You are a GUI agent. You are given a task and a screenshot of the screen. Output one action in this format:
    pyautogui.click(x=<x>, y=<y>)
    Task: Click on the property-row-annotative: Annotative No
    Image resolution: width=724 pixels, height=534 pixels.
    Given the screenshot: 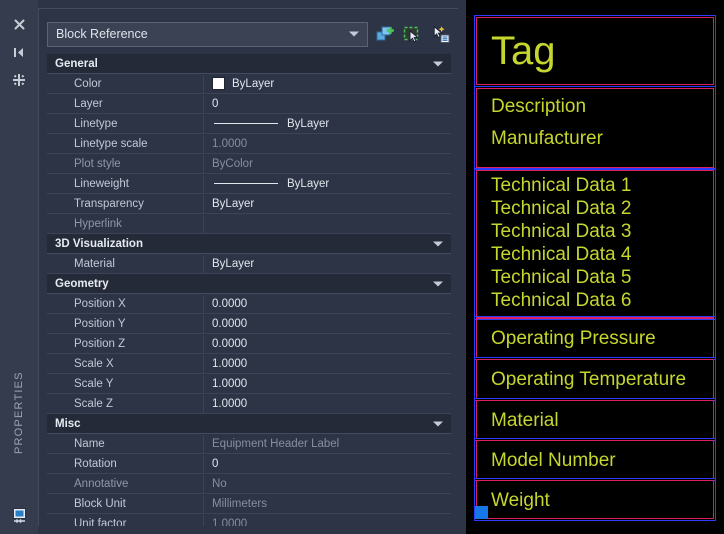 What is the action you would take?
    pyautogui.click(x=249, y=484)
    